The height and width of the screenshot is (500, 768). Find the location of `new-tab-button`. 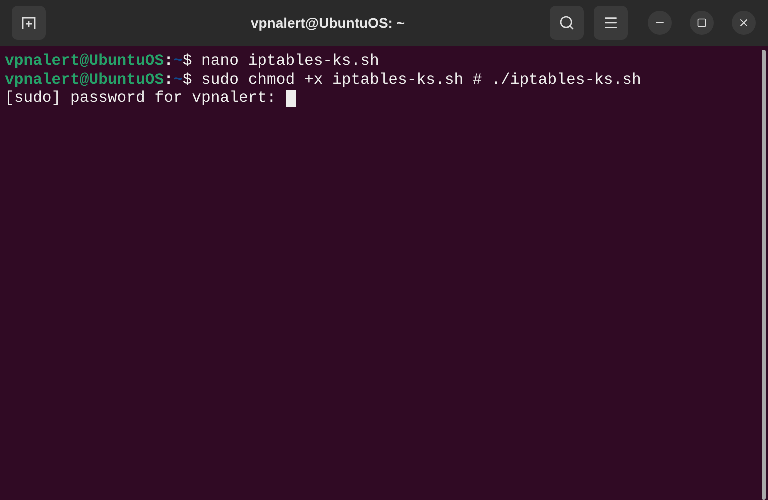

new-tab-button is located at coordinates (29, 23).